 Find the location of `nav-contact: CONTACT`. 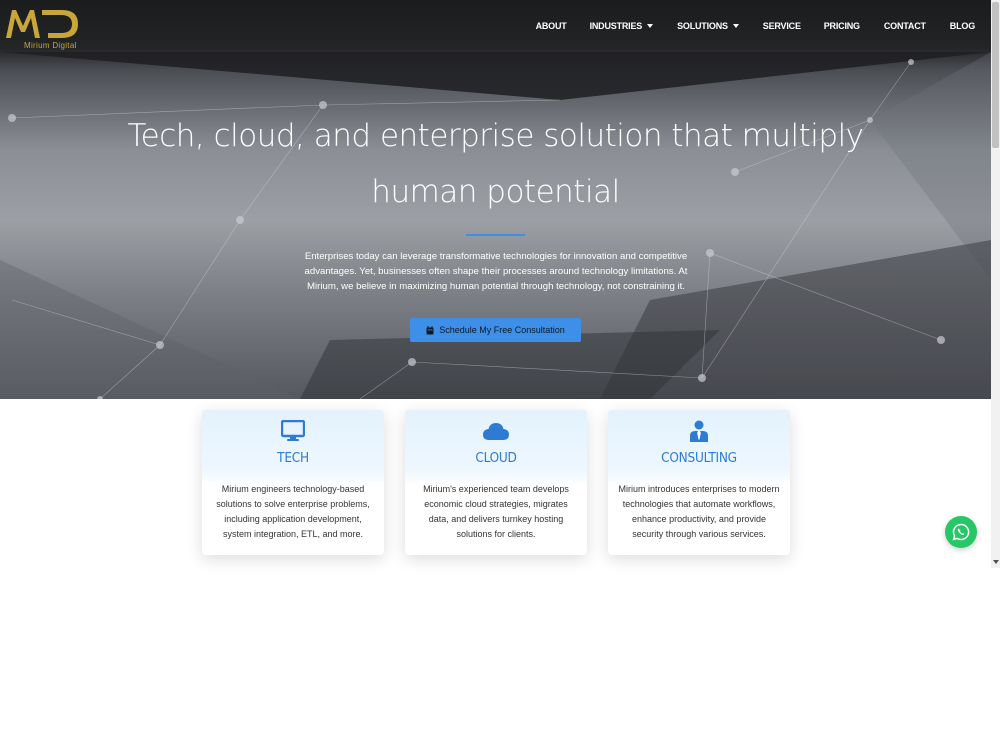

nav-contact: CONTACT is located at coordinates (905, 26).